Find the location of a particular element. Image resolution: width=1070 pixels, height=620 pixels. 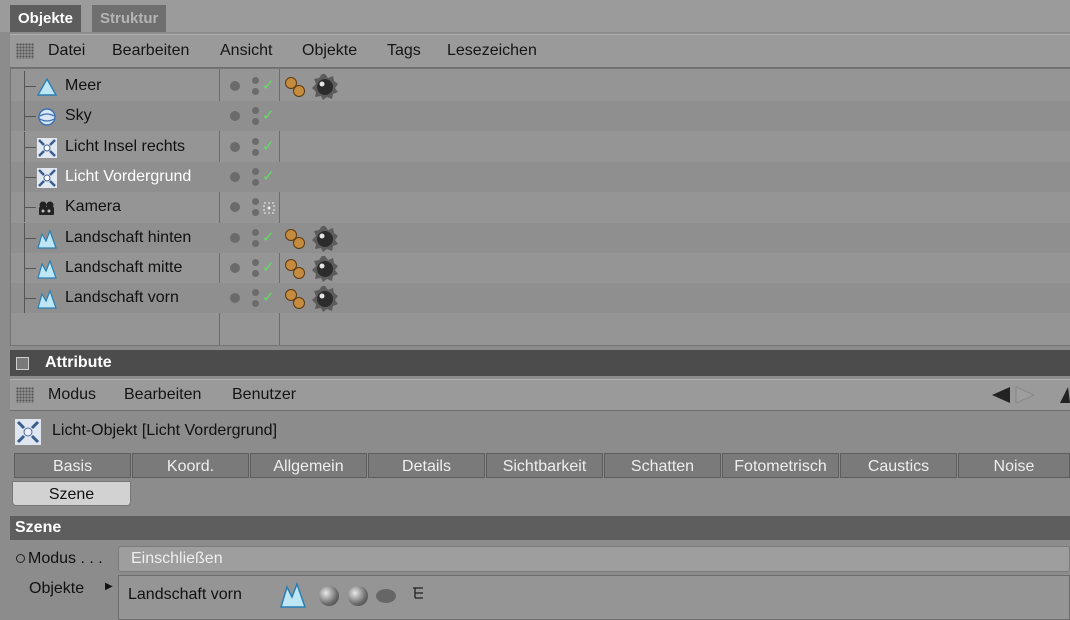

menu-tags: Tags is located at coordinates (404, 51).